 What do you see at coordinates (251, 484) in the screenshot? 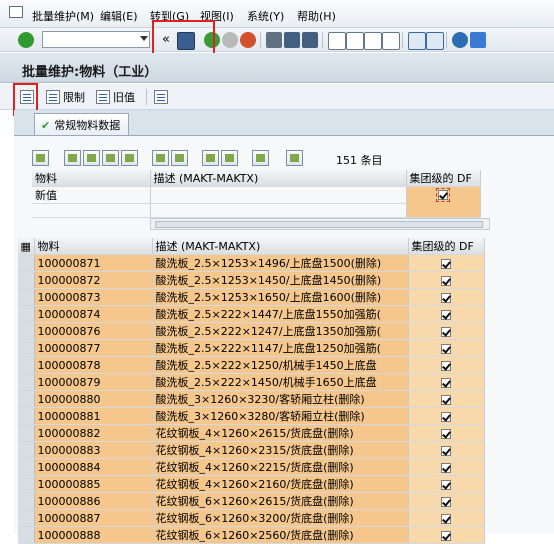
I see `table-row: 100000885 花纹钢板_4×1260×2160/货底盘(删除)` at bounding box center [251, 484].